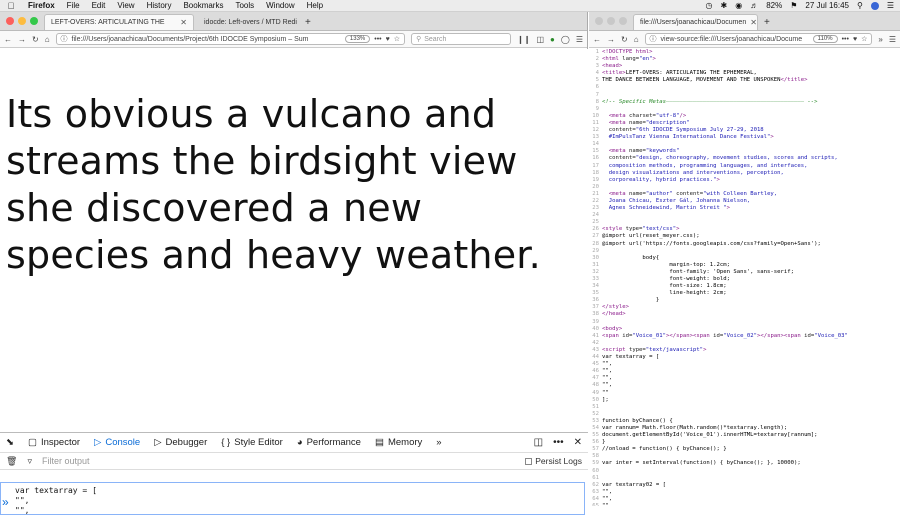 The width and height of the screenshot is (900, 518). Describe the element at coordinates (41, 5) in the screenshot. I see `menu-app-name: Firefox` at that location.